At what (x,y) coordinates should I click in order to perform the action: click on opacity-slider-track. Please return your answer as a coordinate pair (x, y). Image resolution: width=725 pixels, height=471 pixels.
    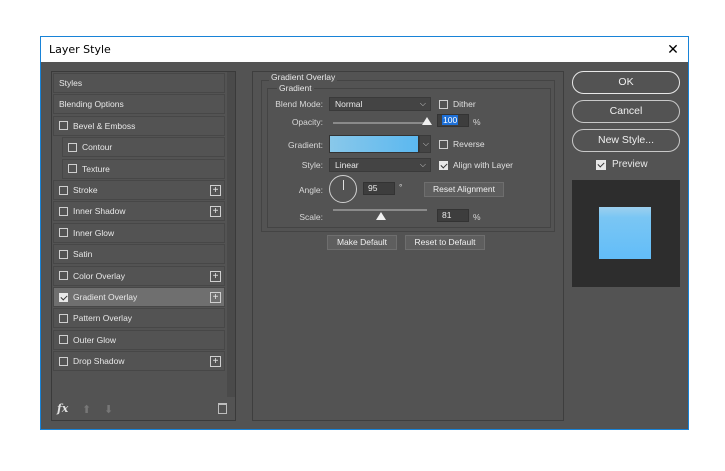
    Looking at the image, I should click on (380, 123).